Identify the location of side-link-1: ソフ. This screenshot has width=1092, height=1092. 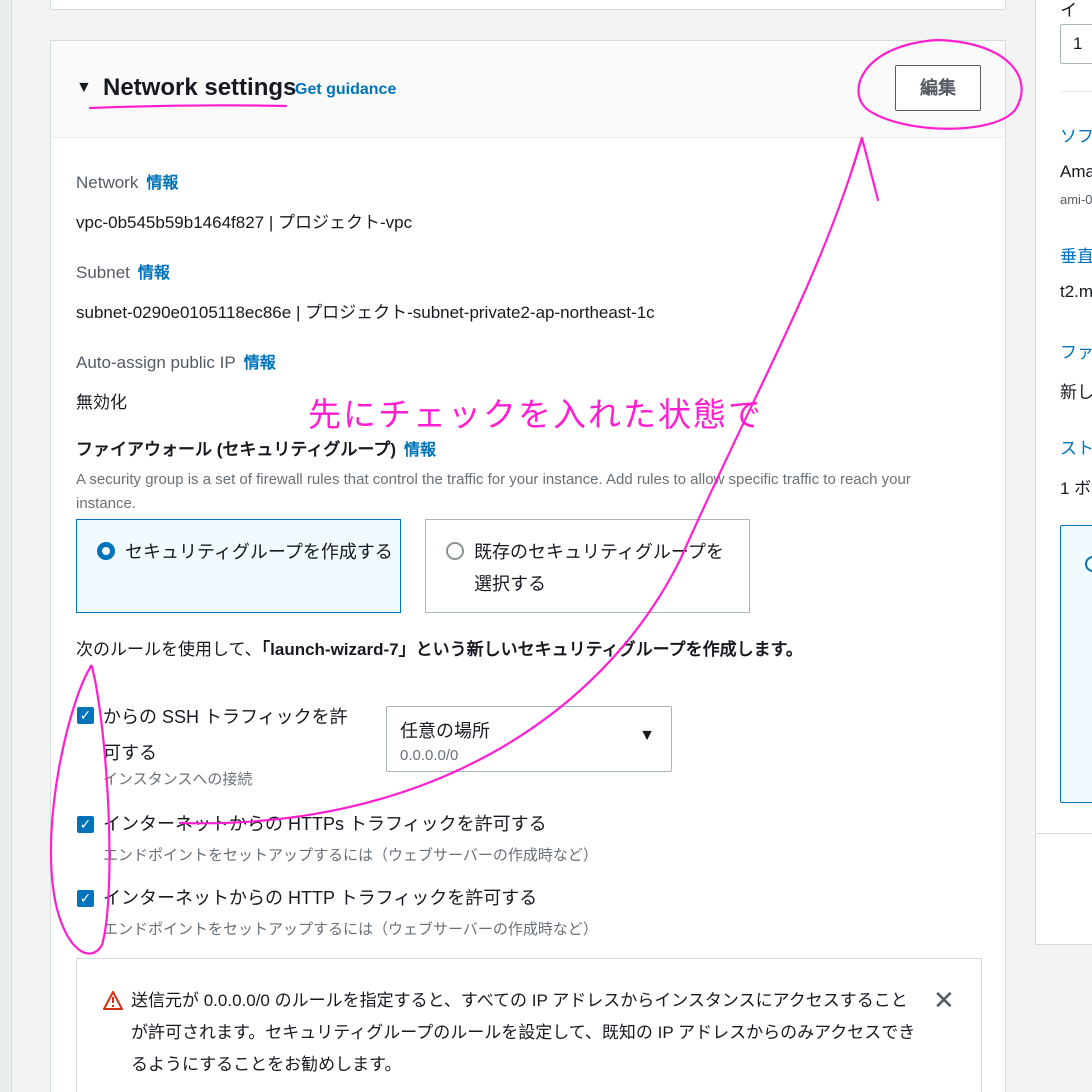
(1076, 134).